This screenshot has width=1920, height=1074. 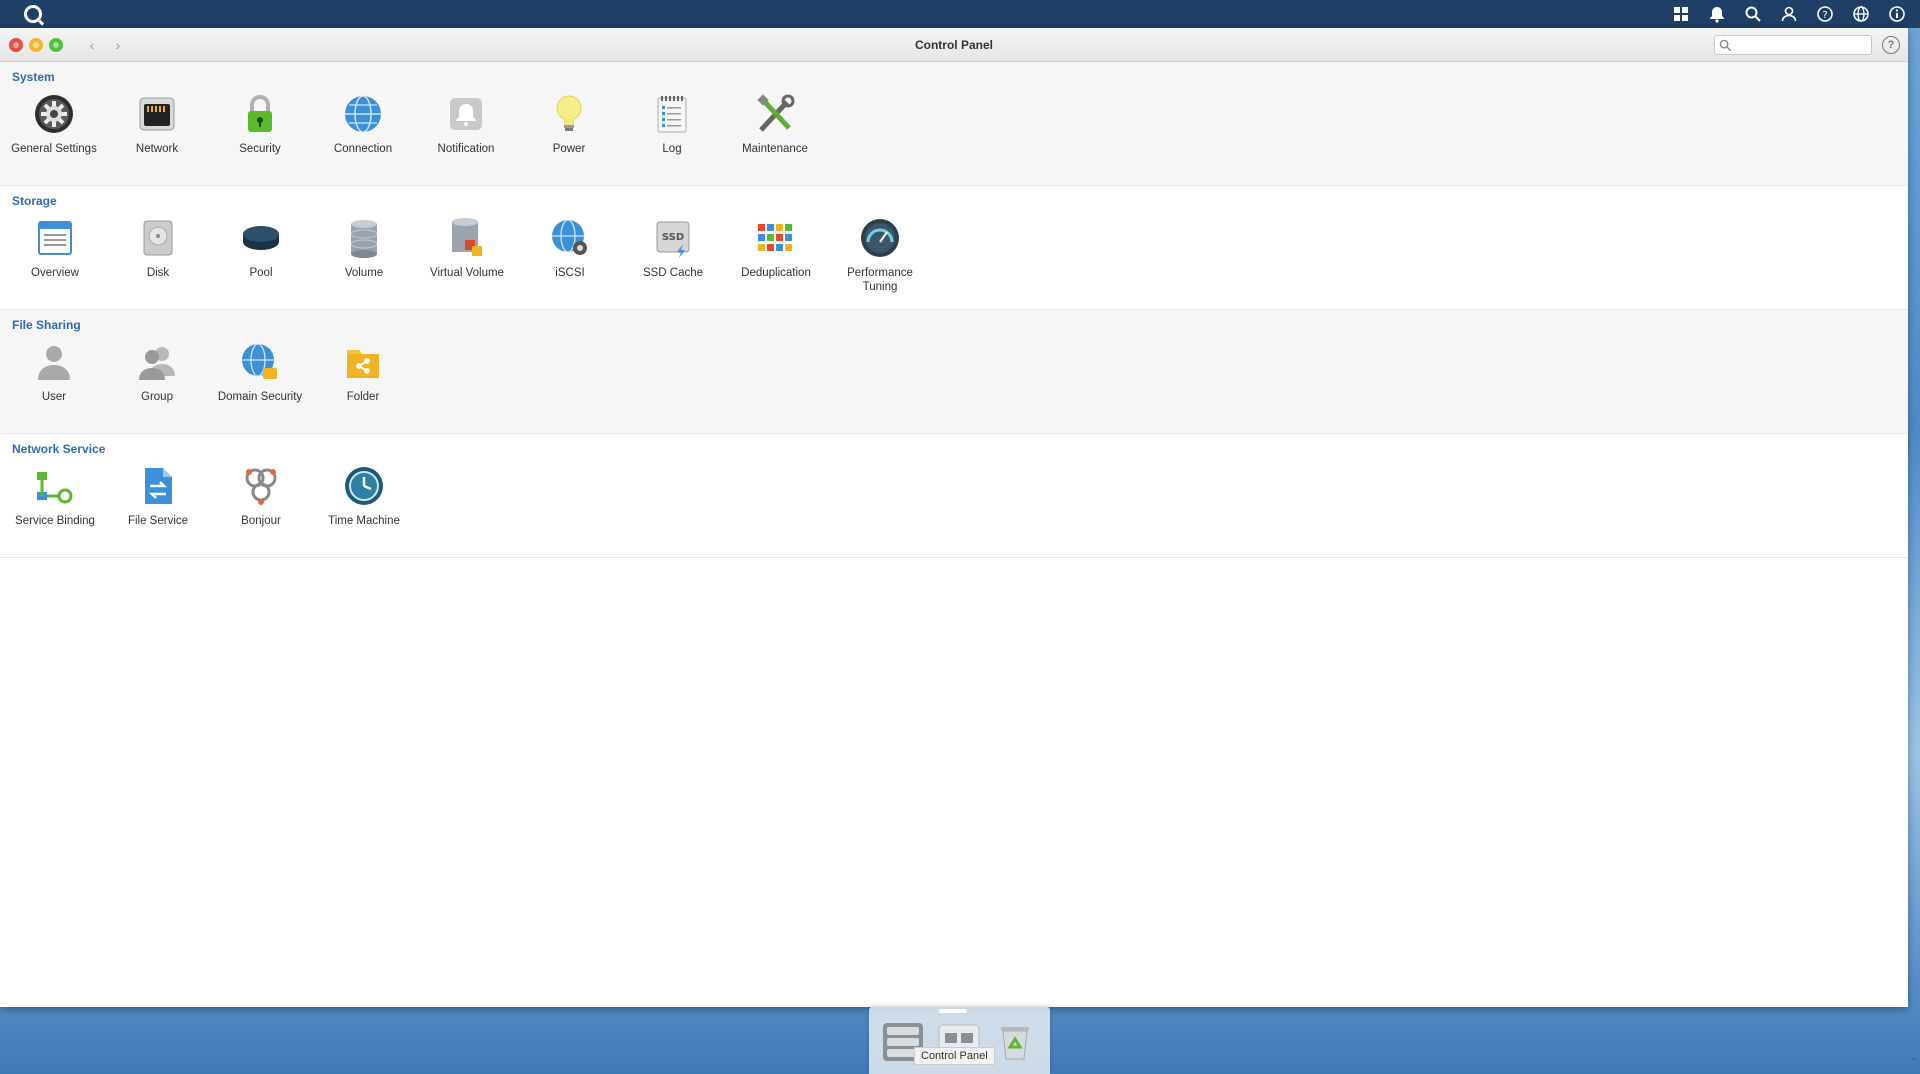 What do you see at coordinates (261, 238) in the screenshot?
I see `pool-icon` at bounding box center [261, 238].